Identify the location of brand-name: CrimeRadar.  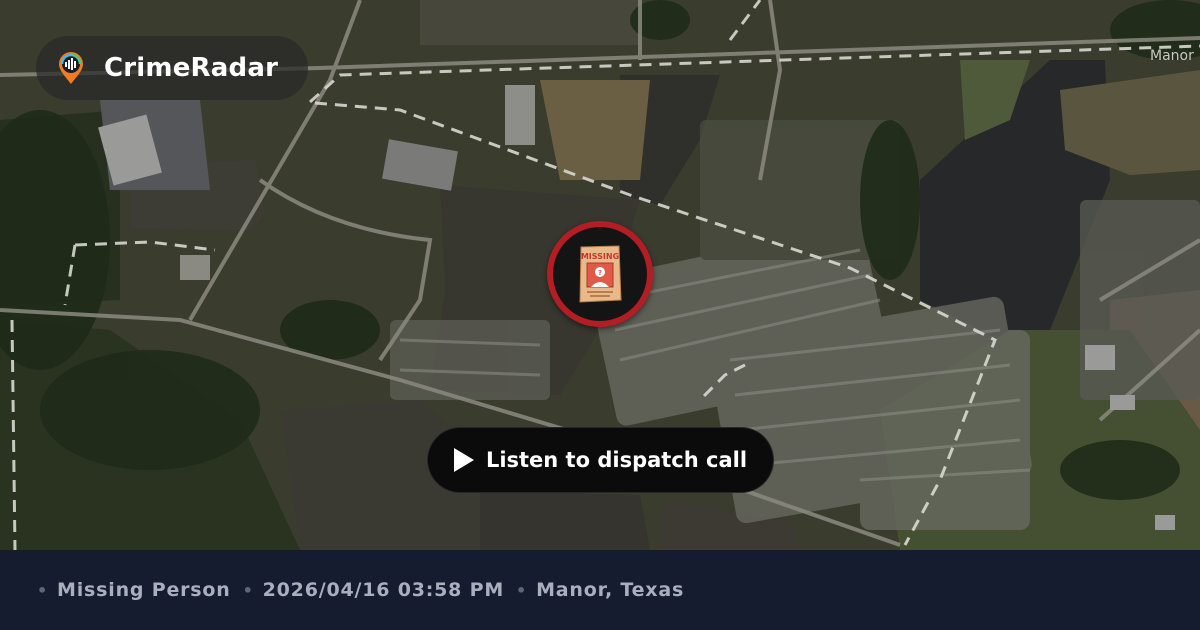
(191, 68).